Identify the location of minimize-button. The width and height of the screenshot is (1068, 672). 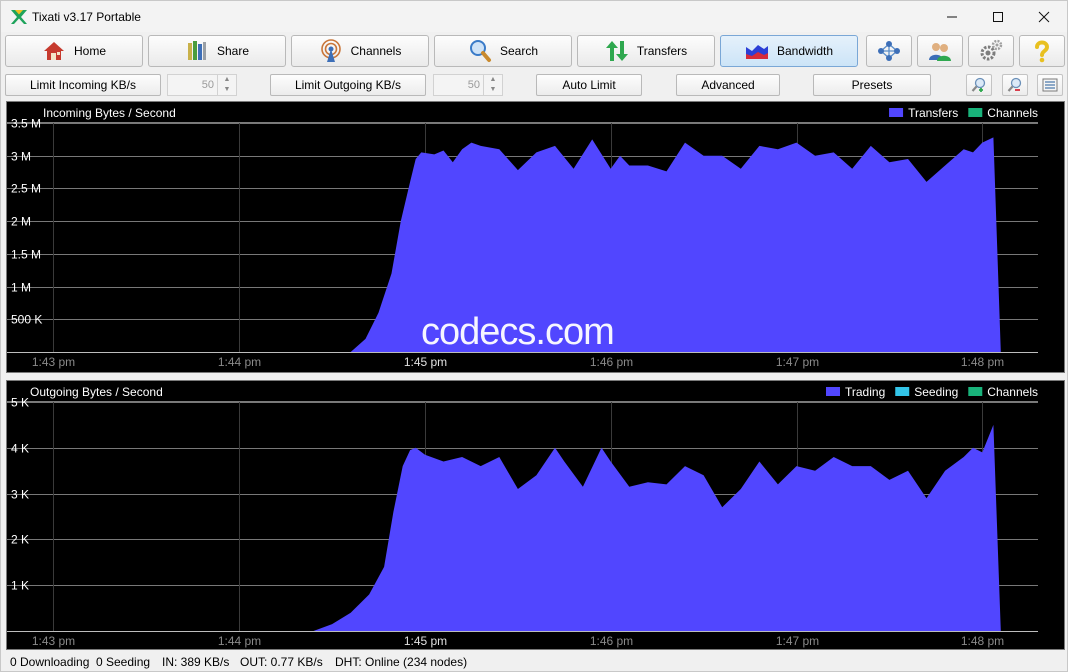
(952, 16).